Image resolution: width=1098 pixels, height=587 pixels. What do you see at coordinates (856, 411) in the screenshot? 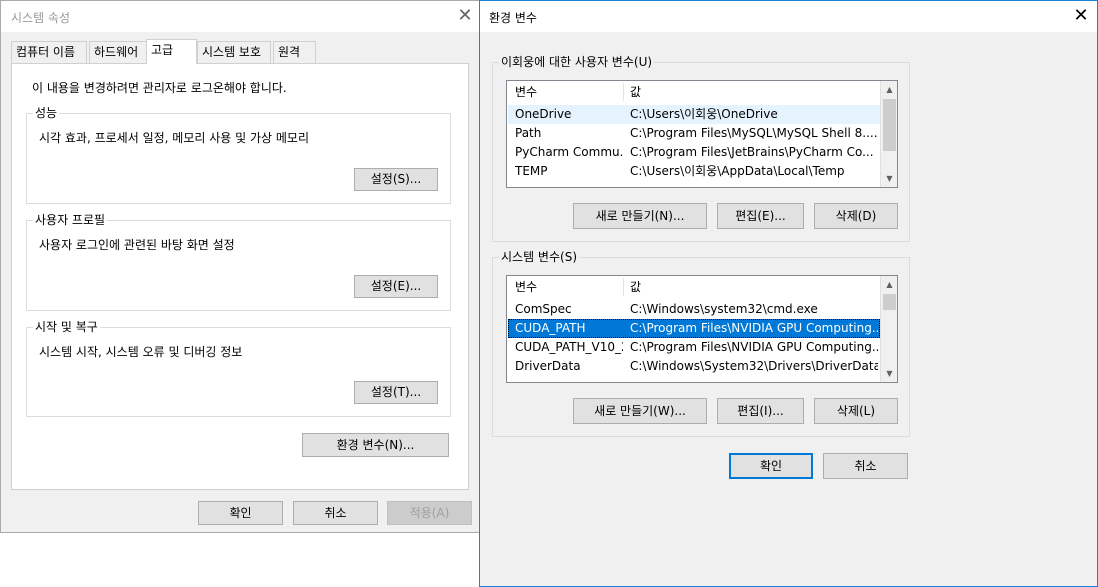
I see `system-delete-button: 삭제(L)` at bounding box center [856, 411].